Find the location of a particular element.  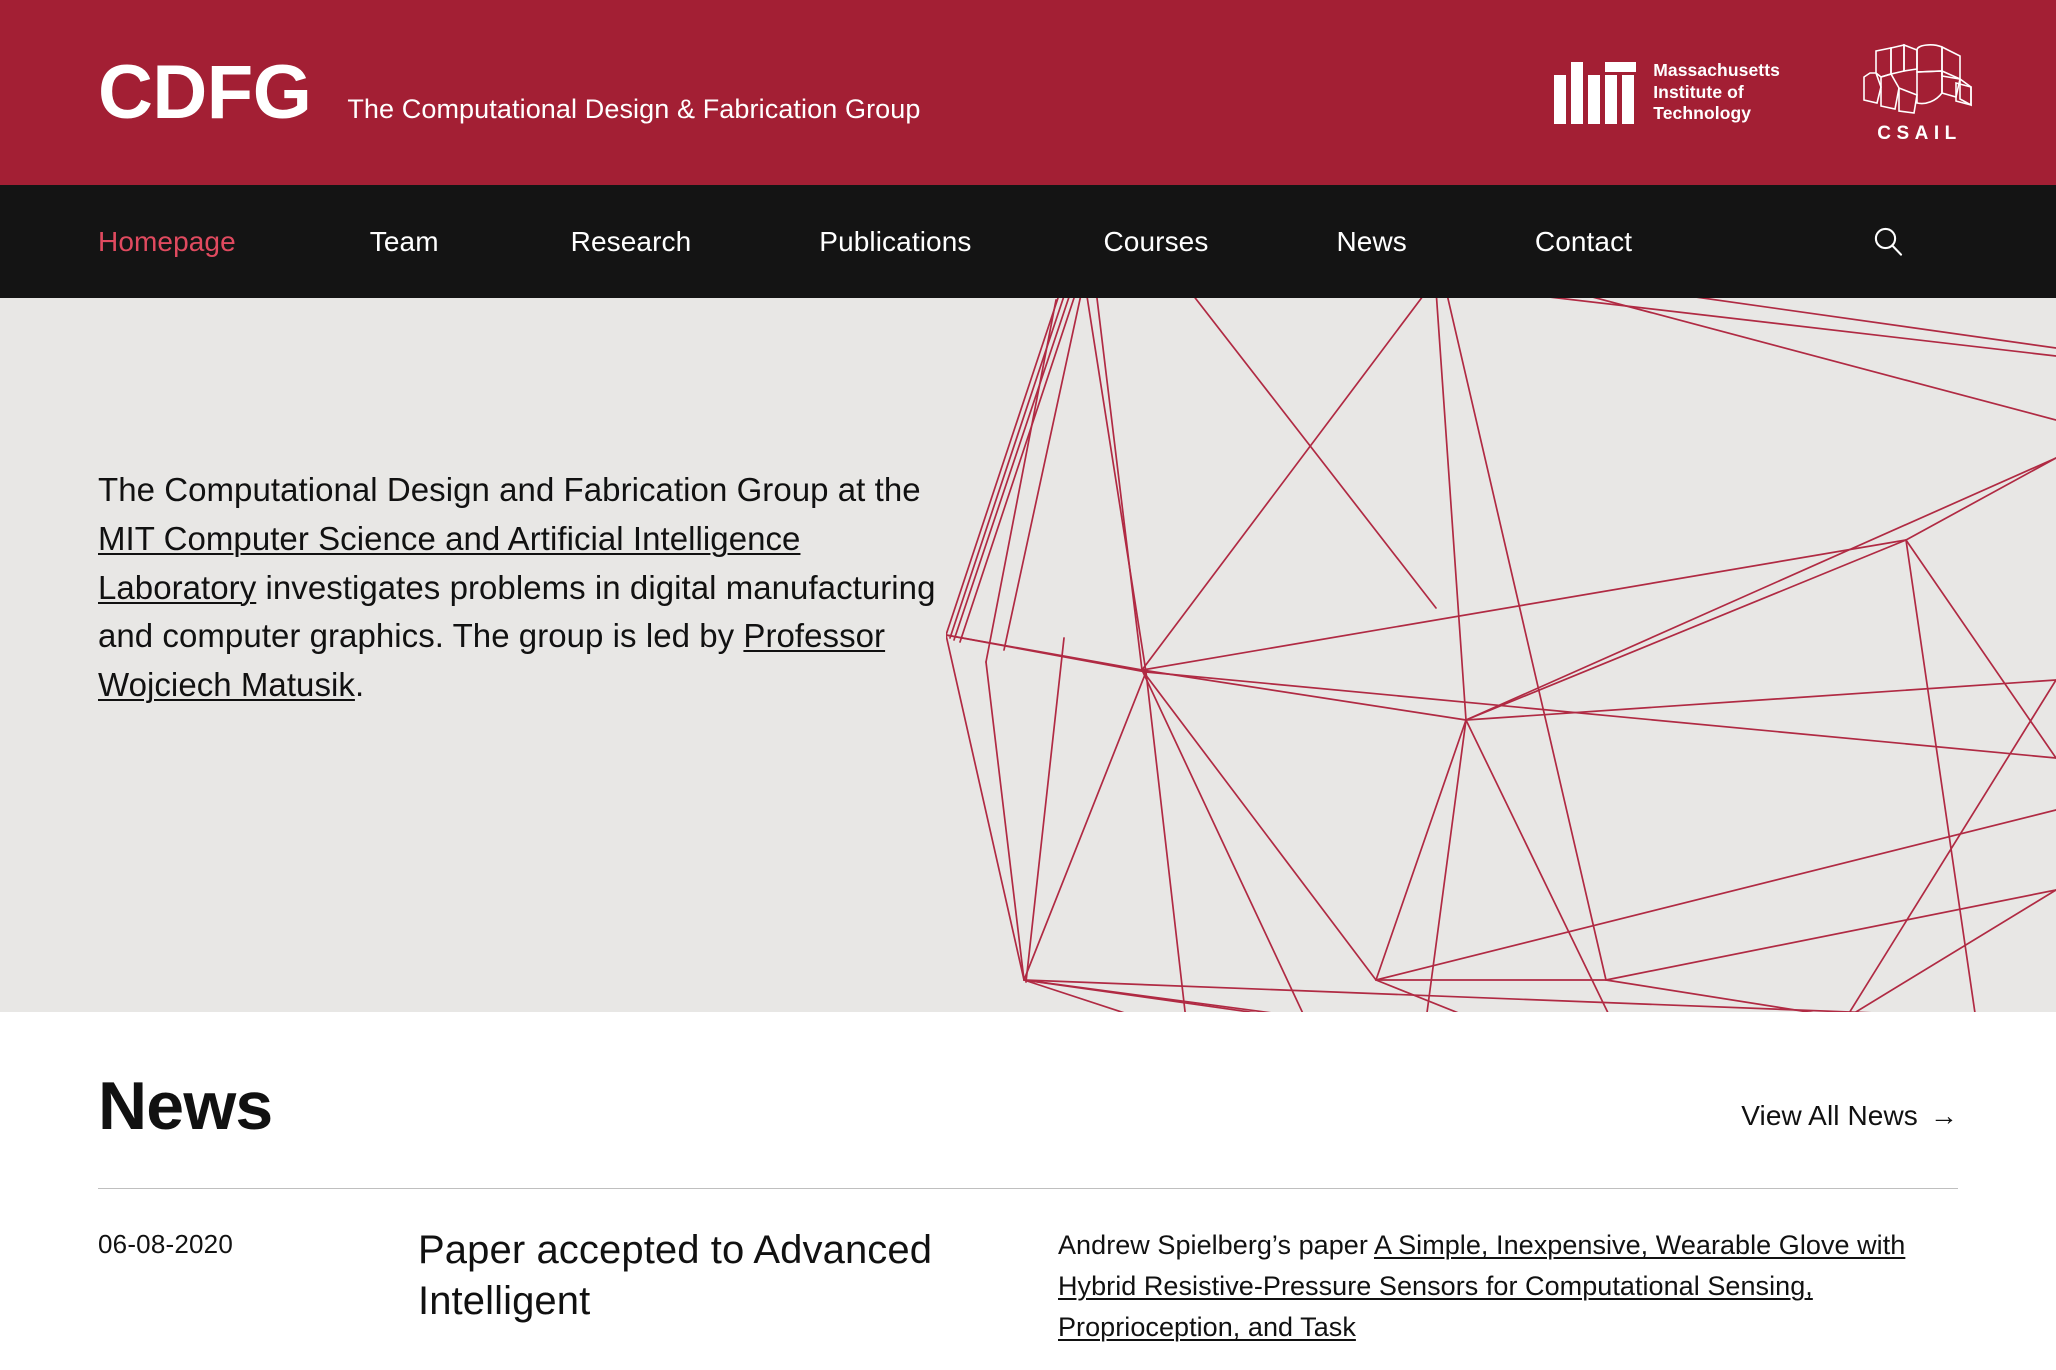

nav-item-research: Research is located at coordinates (631, 242).